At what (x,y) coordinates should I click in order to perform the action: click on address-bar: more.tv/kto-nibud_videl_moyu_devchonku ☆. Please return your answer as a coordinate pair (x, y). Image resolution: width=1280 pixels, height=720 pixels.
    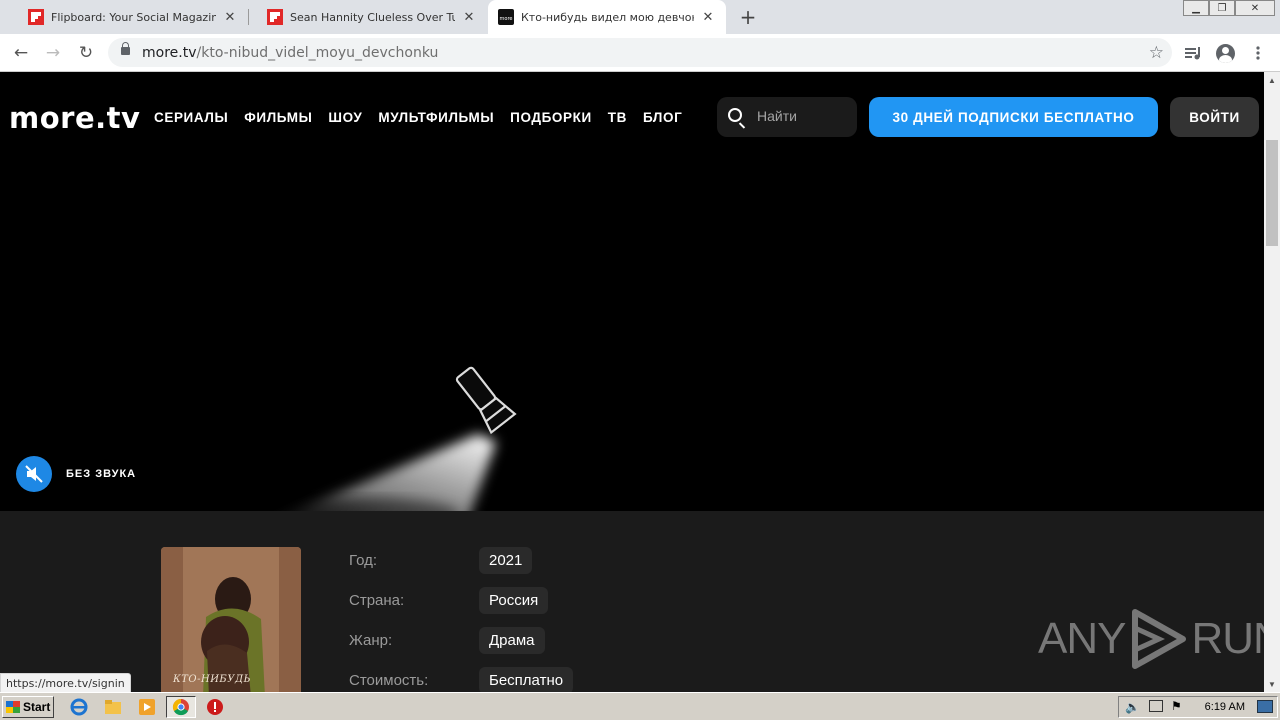
    Looking at the image, I should click on (640, 52).